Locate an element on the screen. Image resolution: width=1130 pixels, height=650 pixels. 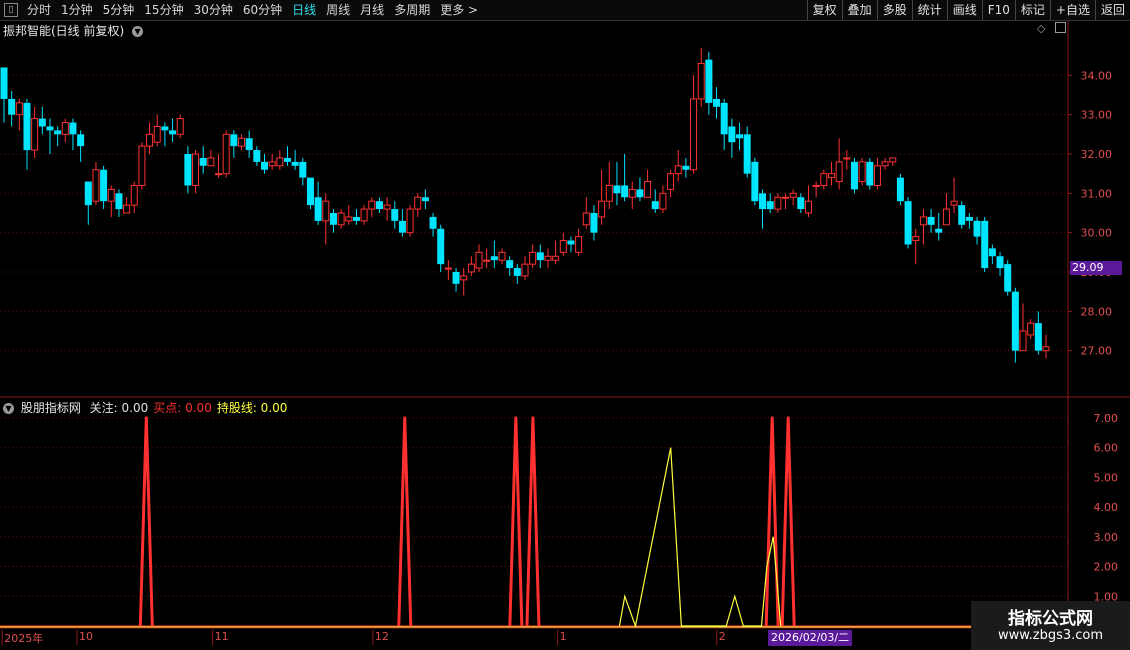
indicator-tick-label: 2.00 is located at coordinates (1106, 567).